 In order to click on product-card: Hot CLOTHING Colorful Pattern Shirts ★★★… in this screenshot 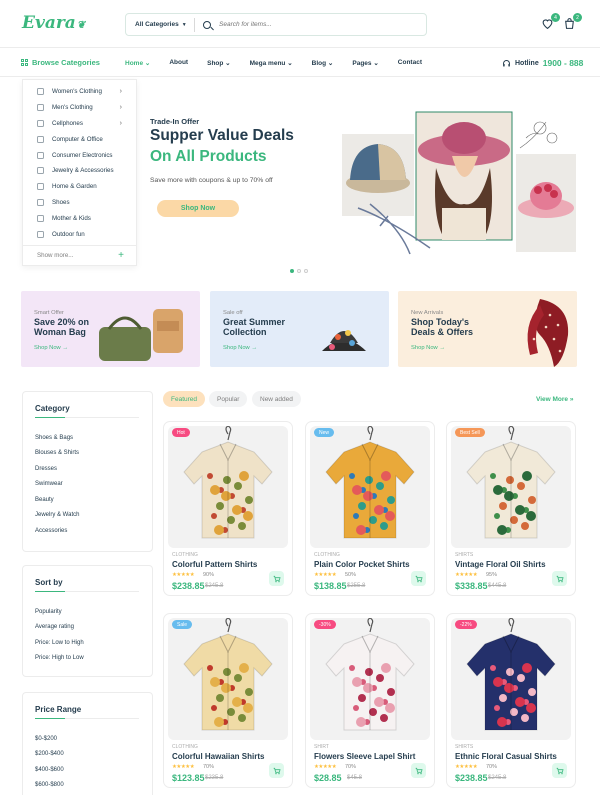, I will do `click(228, 508)`.